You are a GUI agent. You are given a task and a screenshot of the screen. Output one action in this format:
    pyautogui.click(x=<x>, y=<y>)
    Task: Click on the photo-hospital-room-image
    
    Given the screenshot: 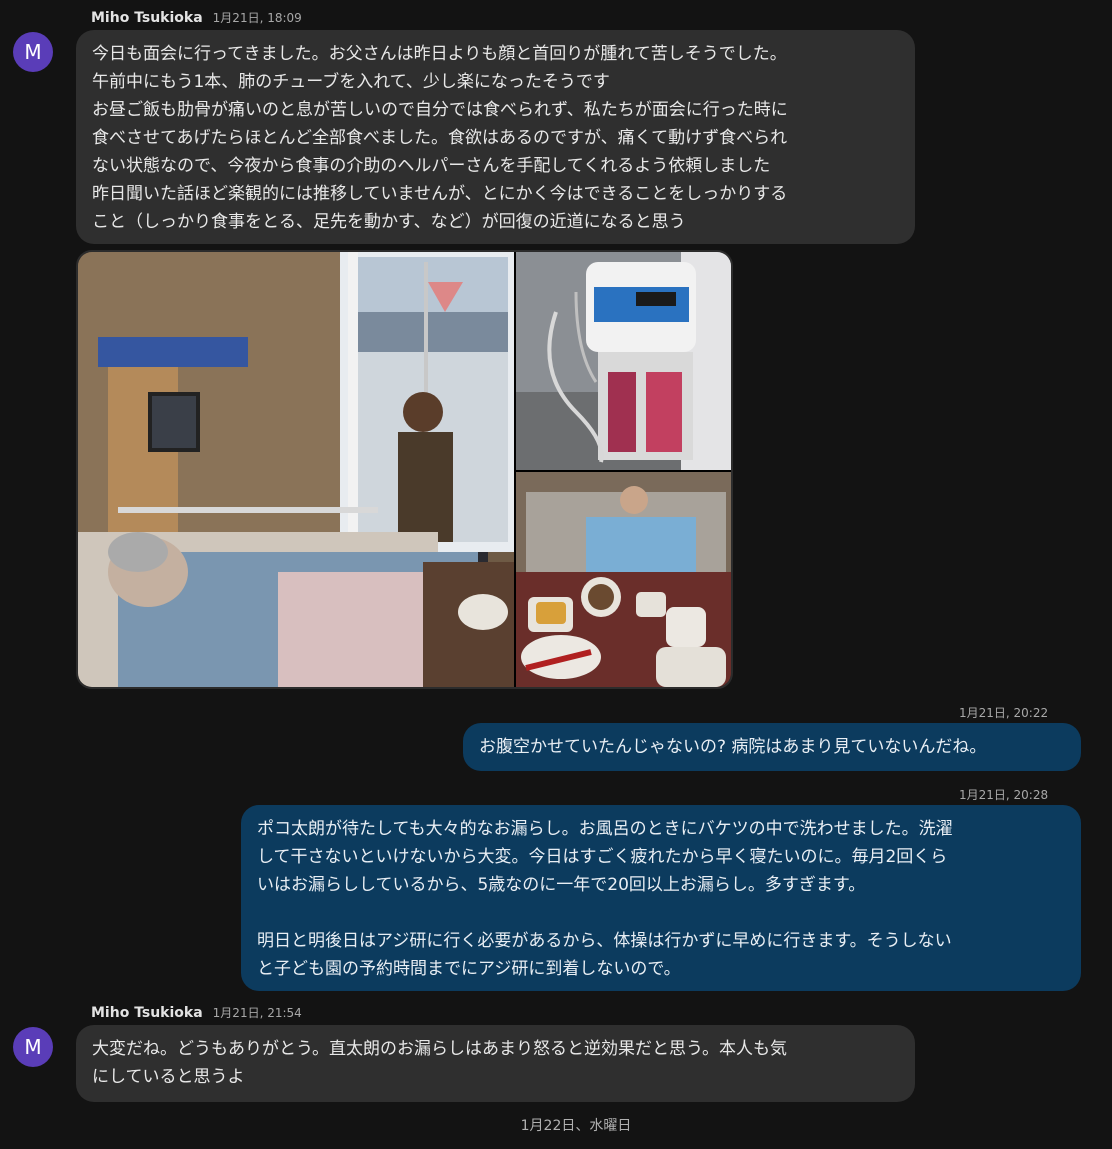 What is the action you would take?
    pyautogui.click(x=296, y=469)
    